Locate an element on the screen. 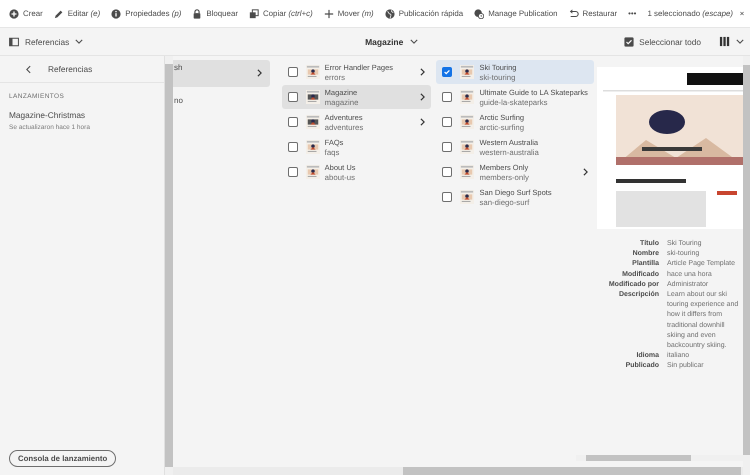  move-icon is located at coordinates (329, 13).